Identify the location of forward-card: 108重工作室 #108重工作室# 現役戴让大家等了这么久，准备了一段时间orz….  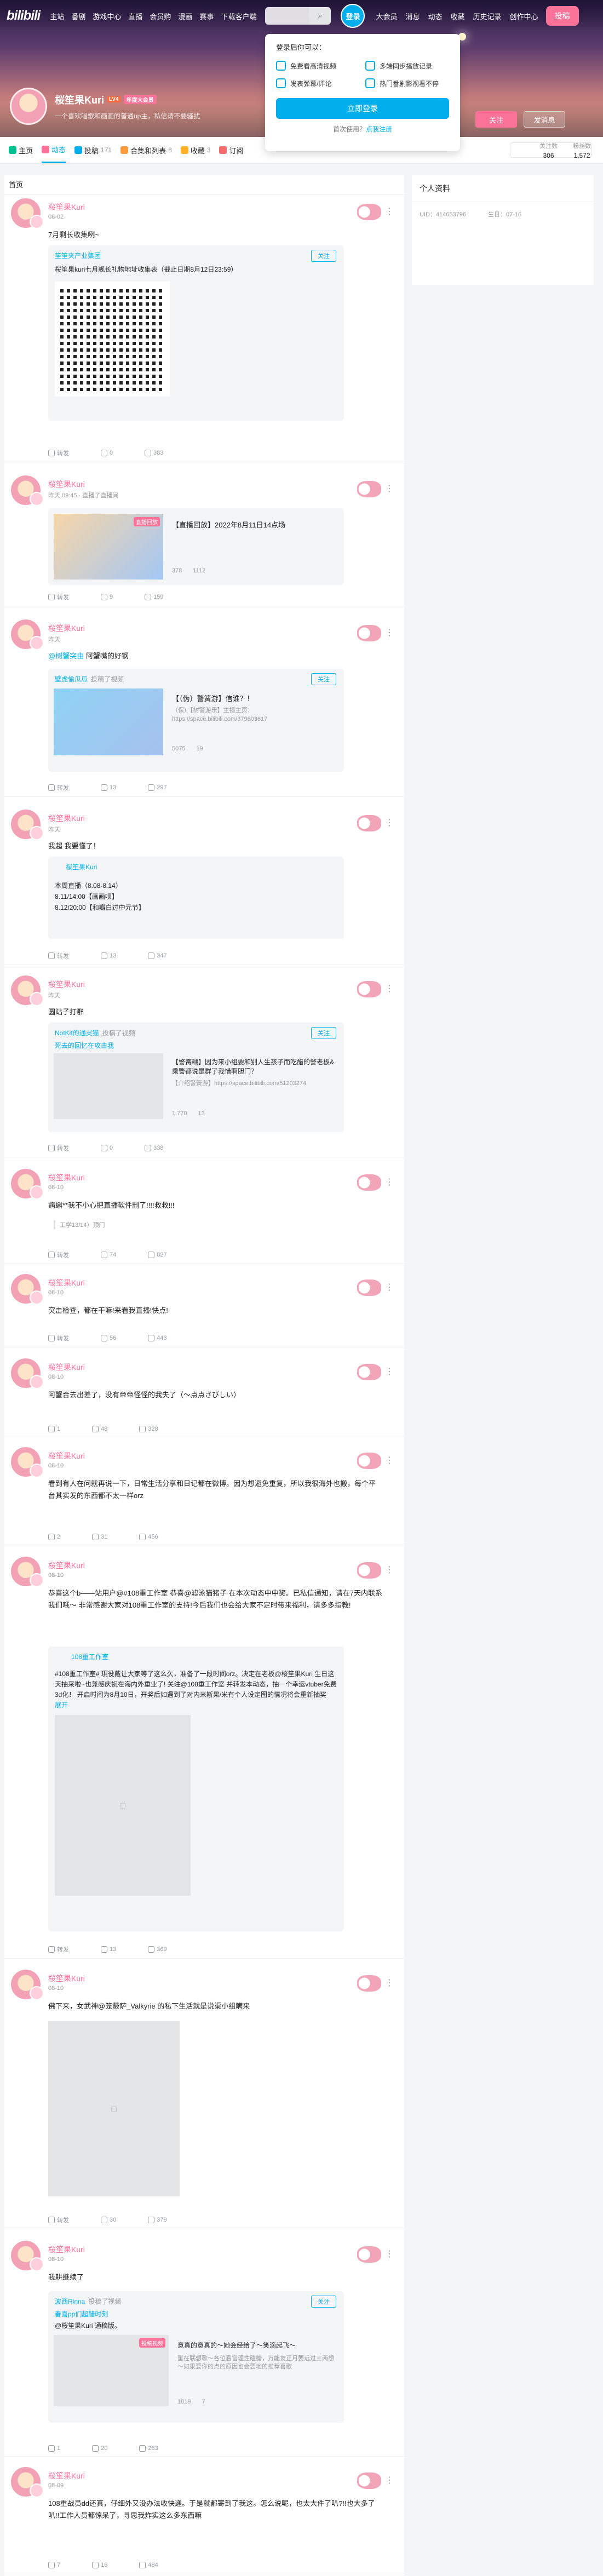
(196, 1789).